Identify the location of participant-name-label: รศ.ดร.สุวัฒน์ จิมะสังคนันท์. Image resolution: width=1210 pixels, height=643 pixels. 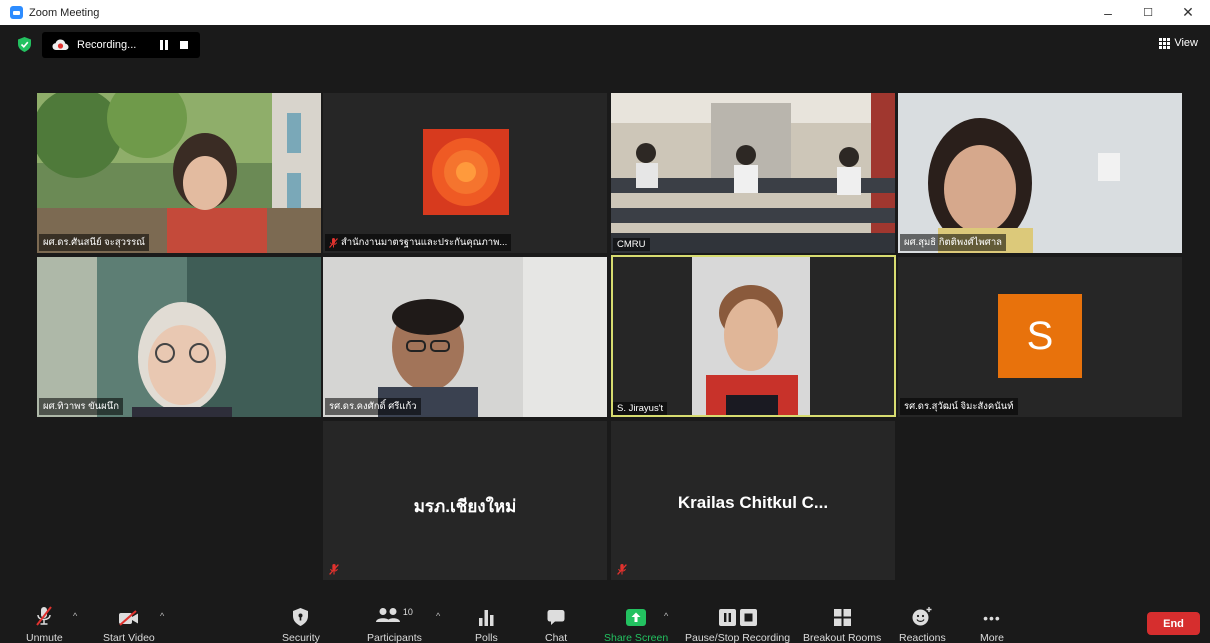
(959, 406).